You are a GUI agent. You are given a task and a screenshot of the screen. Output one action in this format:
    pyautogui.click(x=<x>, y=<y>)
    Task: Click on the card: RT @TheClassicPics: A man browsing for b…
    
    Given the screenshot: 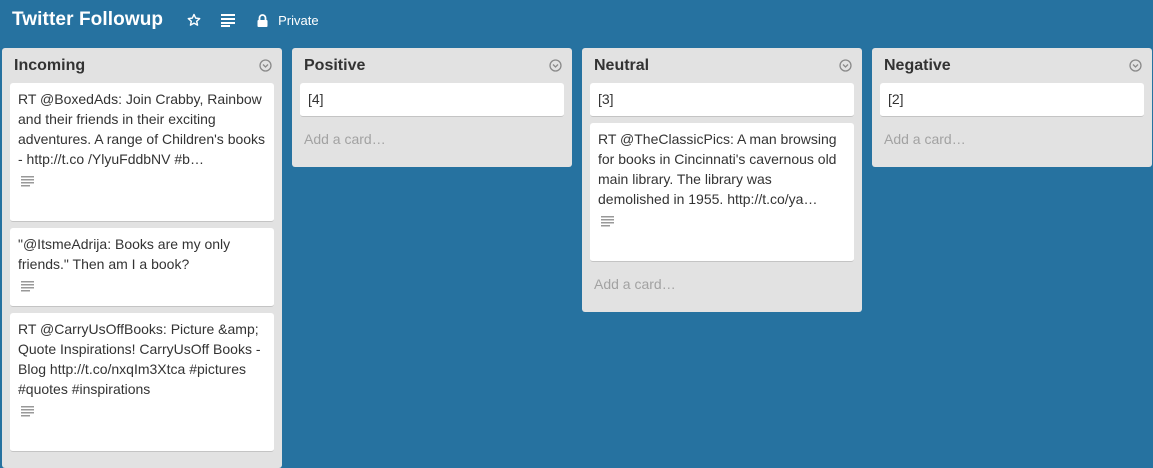 What is the action you would take?
    pyautogui.click(x=722, y=192)
    